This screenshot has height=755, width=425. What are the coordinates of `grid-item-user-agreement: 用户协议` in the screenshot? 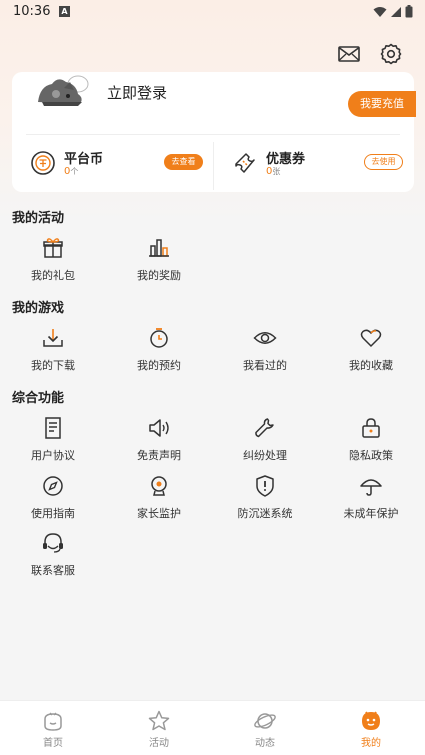 It's located at (53, 441).